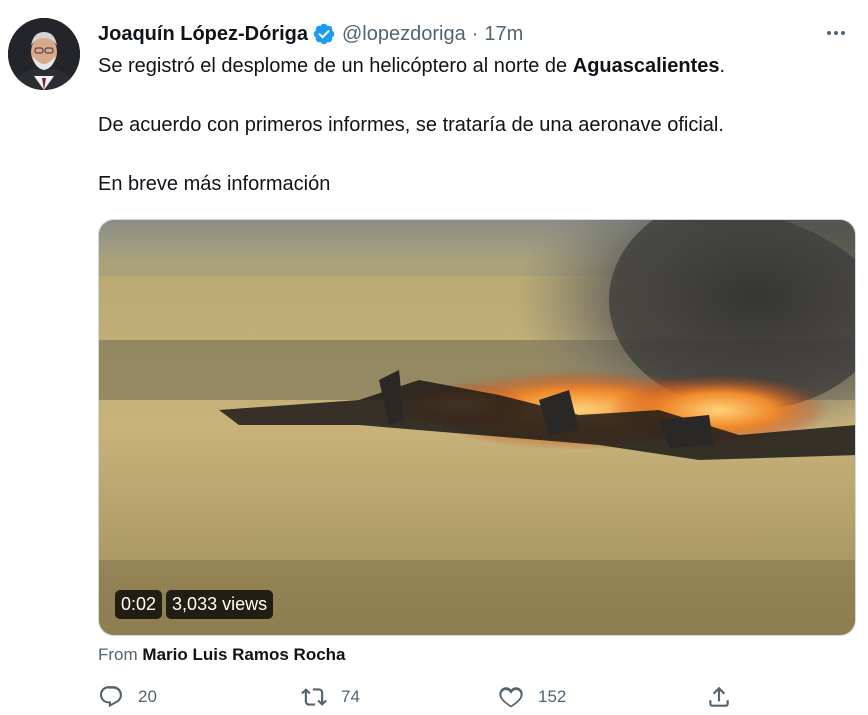 This screenshot has height=715, width=868. I want to click on attribution-prefix: From, so click(118, 654).